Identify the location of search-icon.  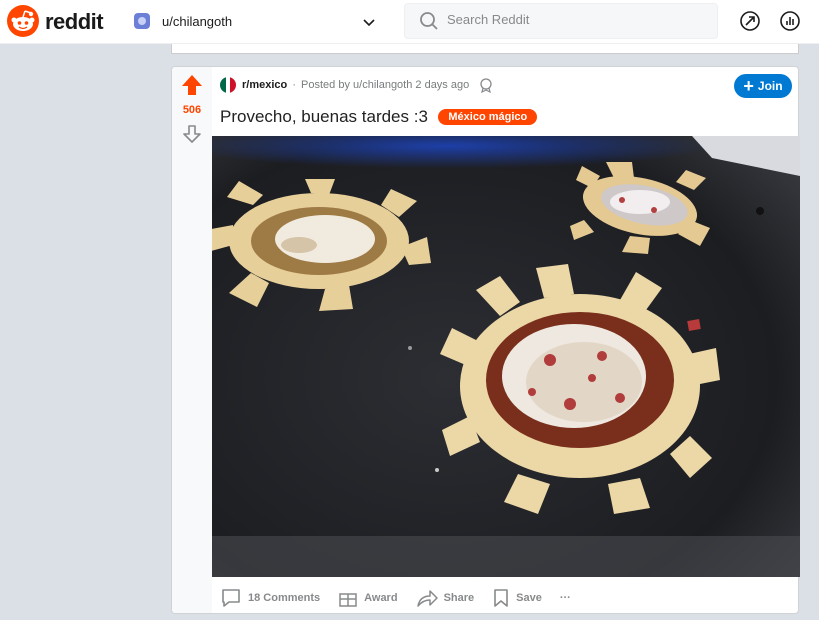
(429, 21).